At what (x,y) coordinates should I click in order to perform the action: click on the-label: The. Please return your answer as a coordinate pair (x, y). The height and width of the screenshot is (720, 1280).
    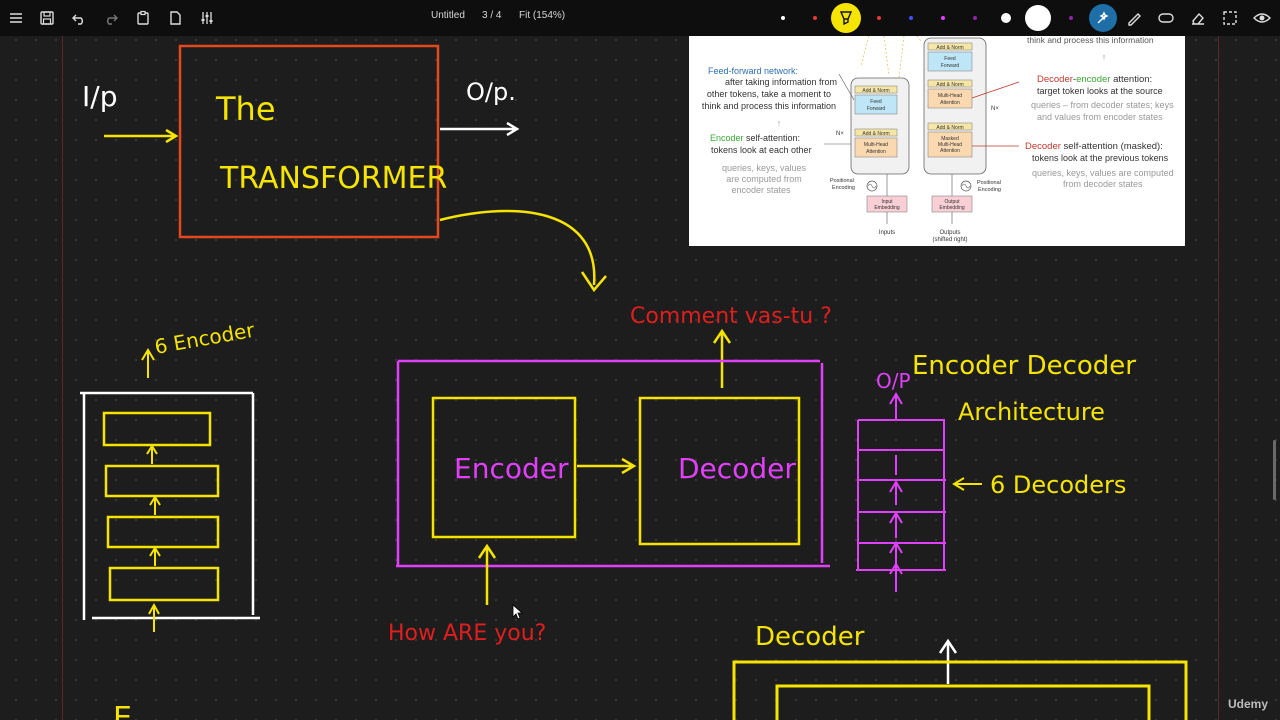
    Looking at the image, I should click on (245, 109).